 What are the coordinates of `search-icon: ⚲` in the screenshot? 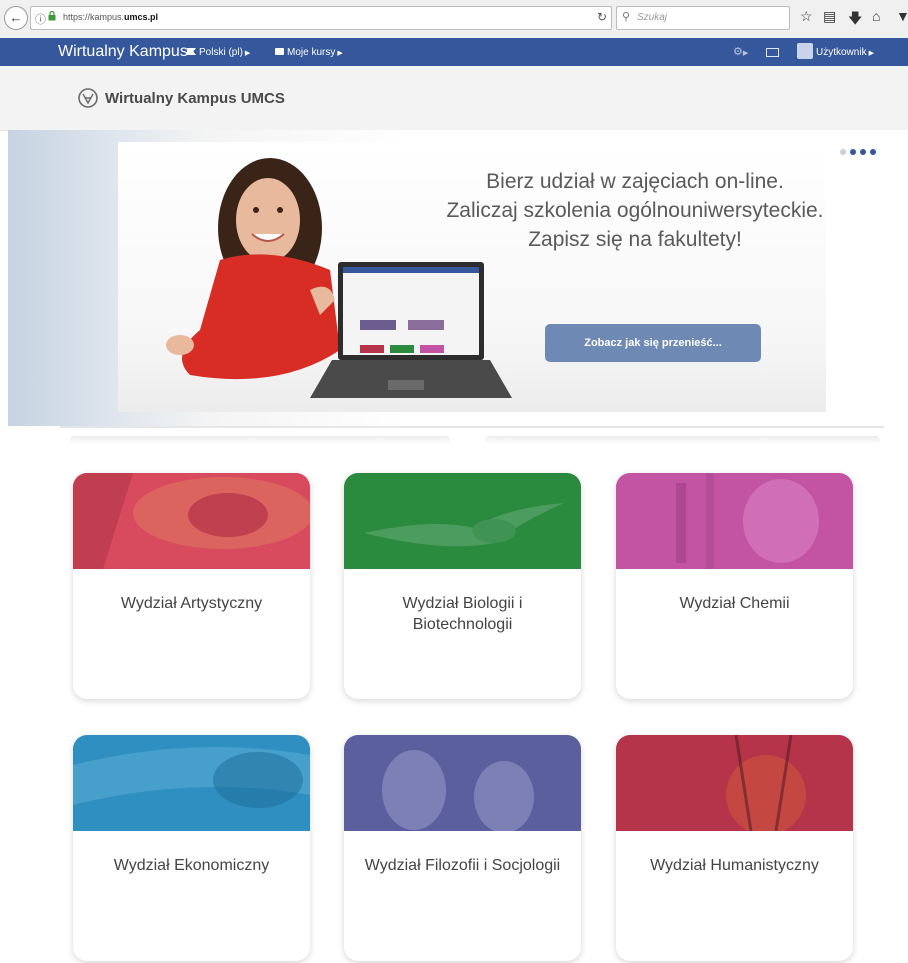 It's located at (626, 17).